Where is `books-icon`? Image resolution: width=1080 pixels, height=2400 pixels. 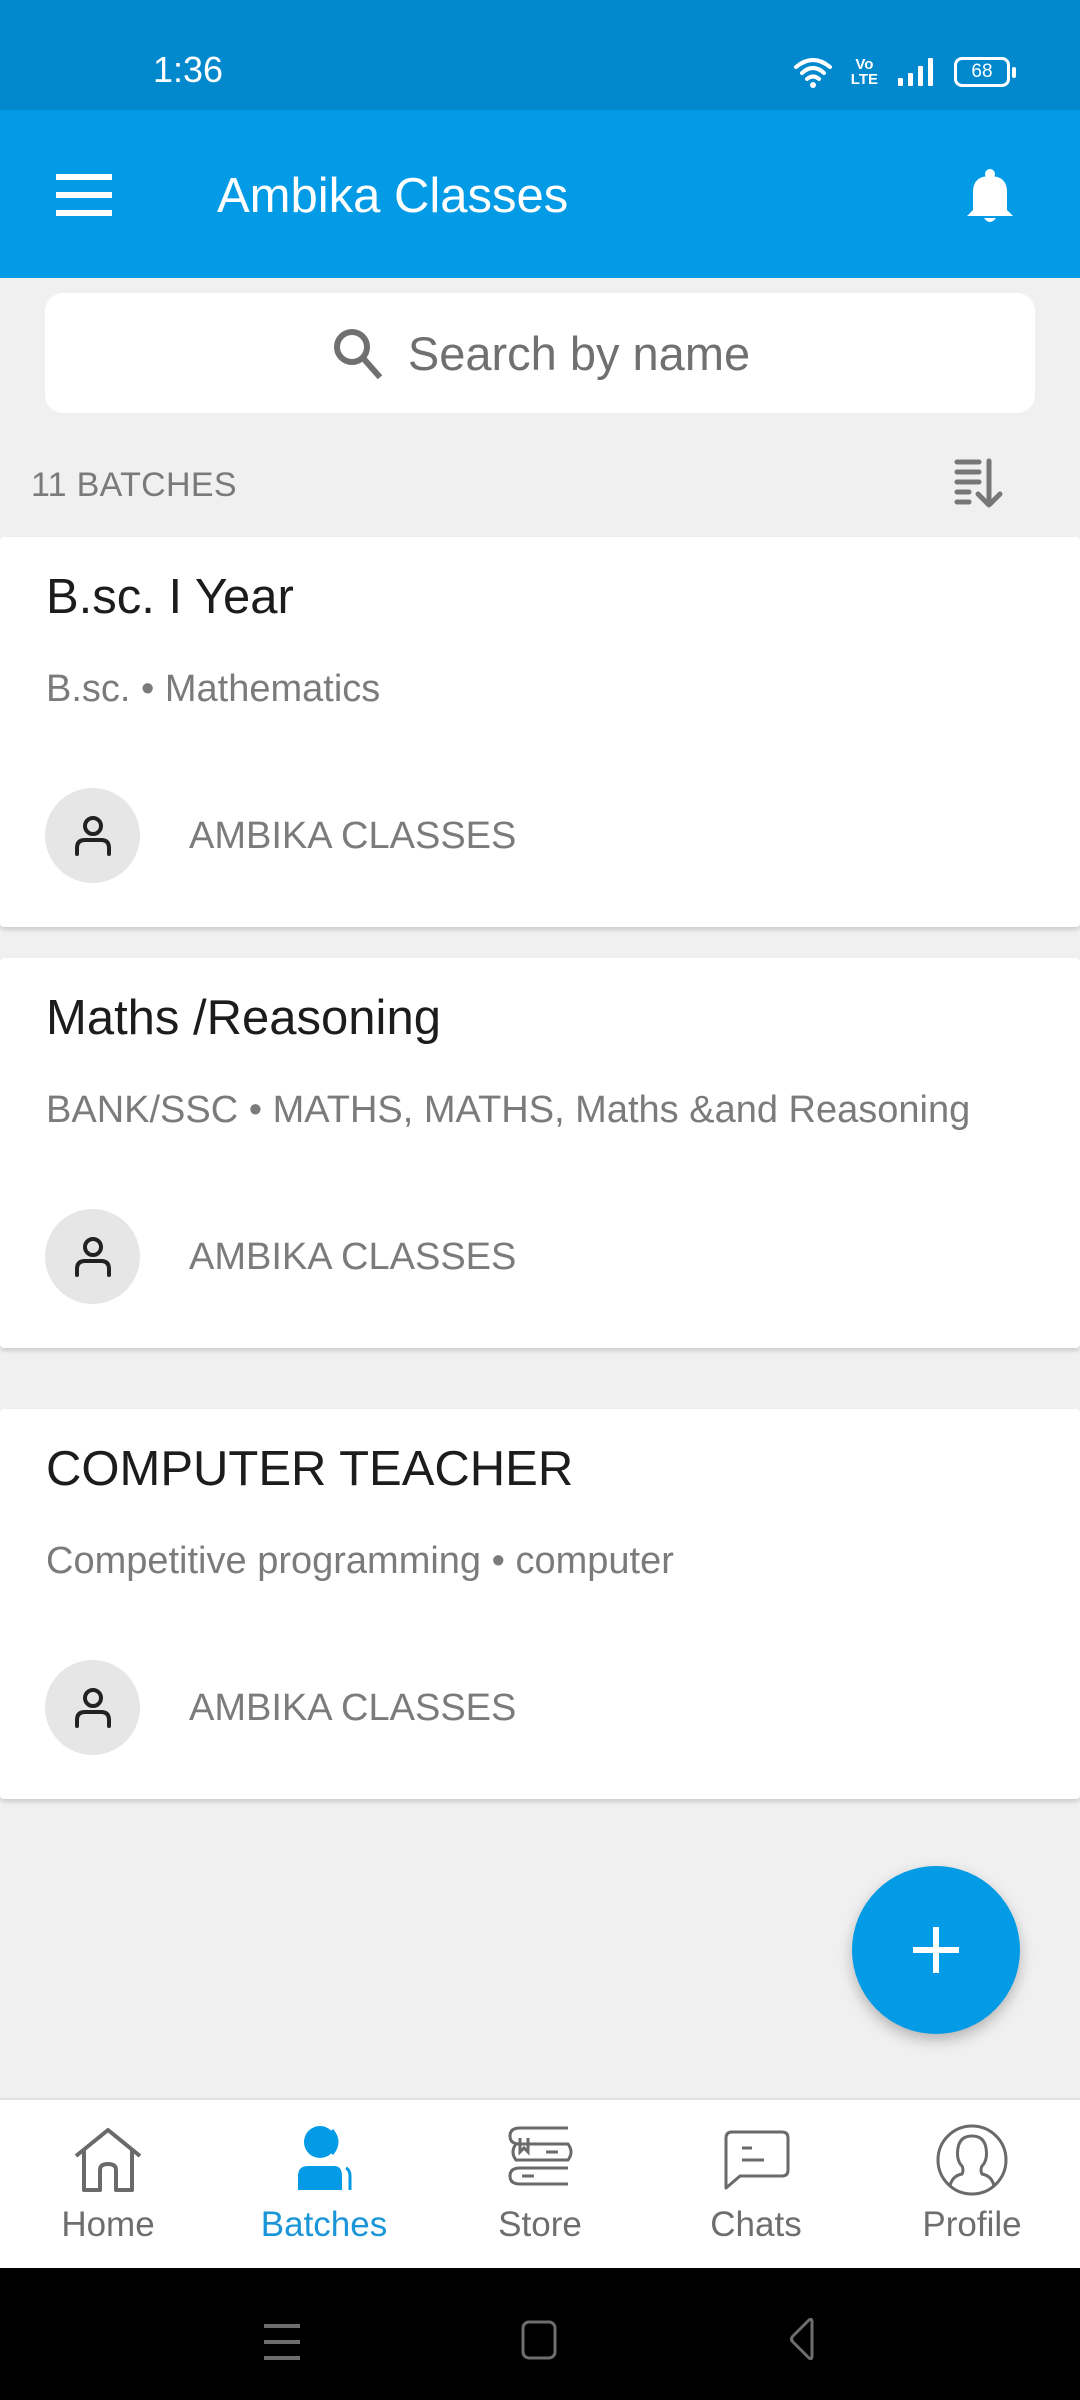
books-icon is located at coordinates (540, 2156).